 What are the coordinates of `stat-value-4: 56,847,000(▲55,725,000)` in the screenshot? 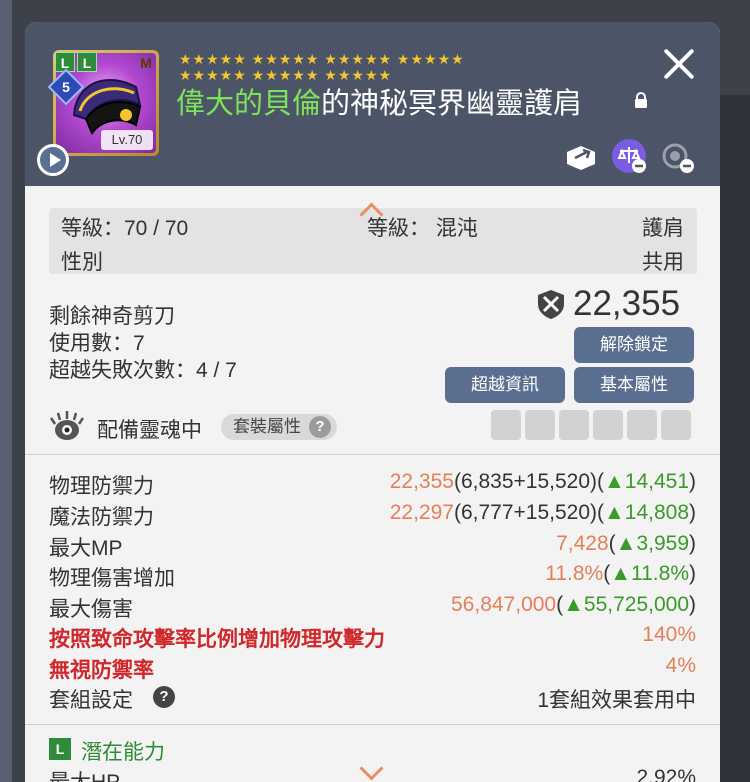 It's located at (573, 605).